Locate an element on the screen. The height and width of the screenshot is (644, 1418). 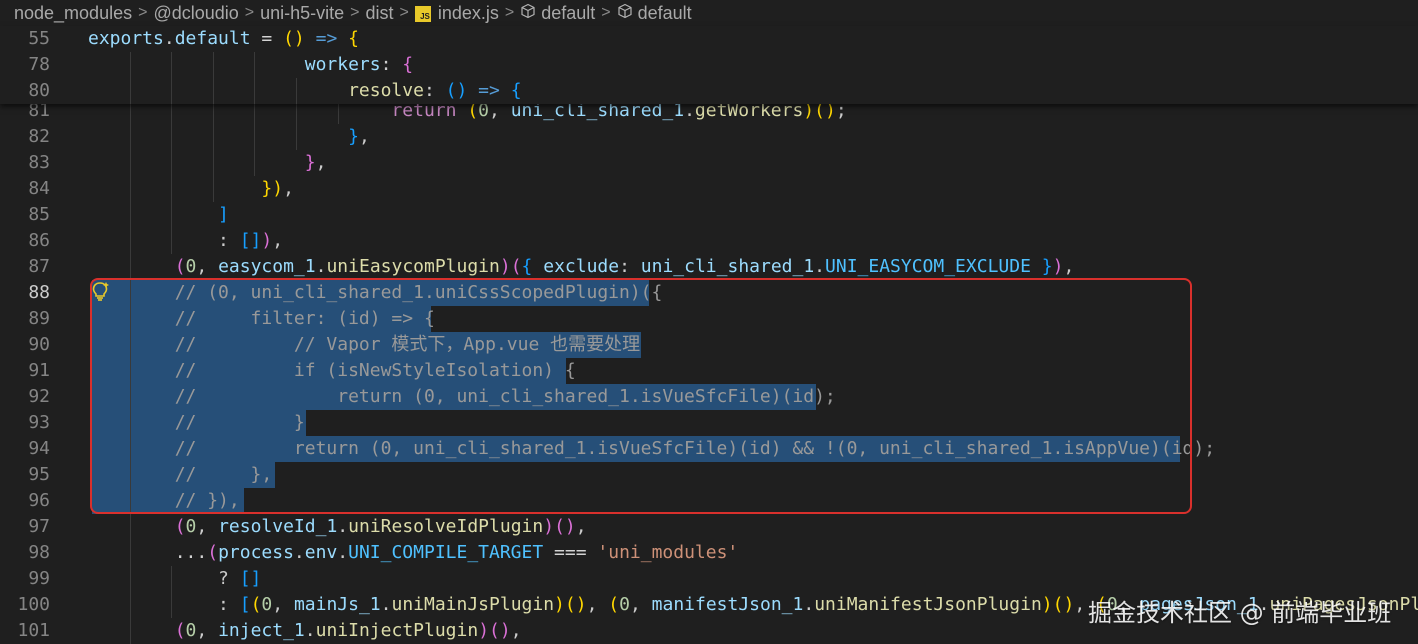
code-line: 86 : []), is located at coordinates (709, 241).